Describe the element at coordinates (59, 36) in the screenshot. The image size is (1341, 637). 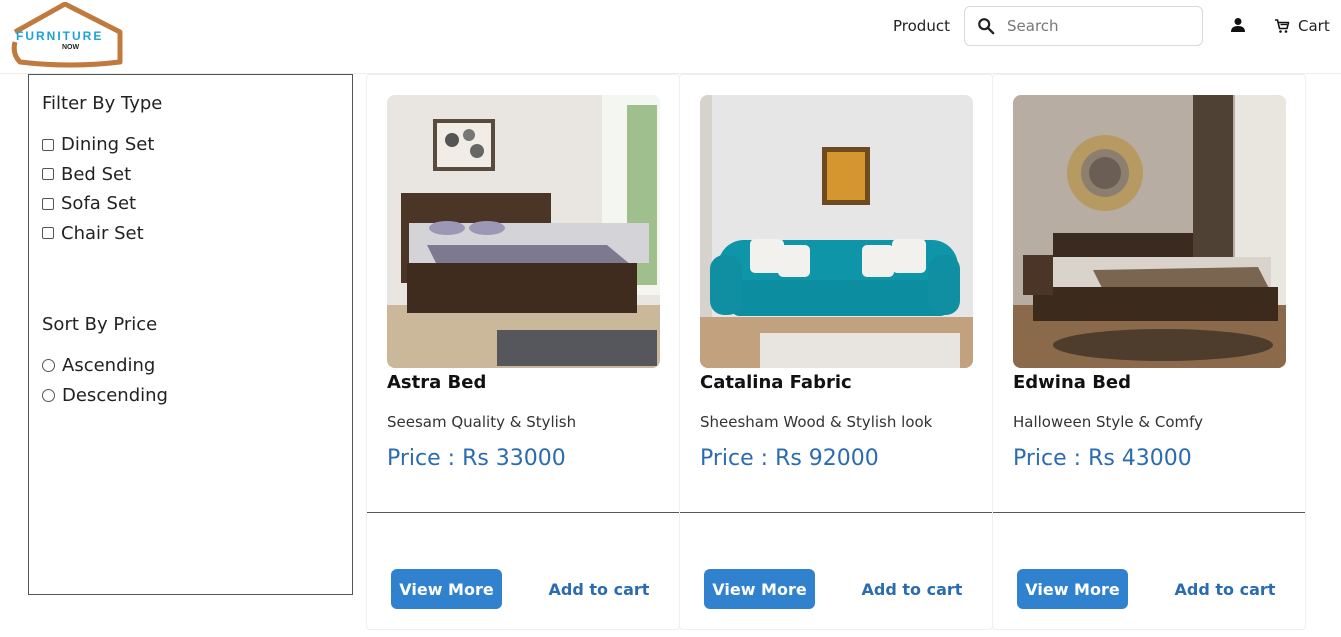
I see `svg-text: FURNITURE` at that location.